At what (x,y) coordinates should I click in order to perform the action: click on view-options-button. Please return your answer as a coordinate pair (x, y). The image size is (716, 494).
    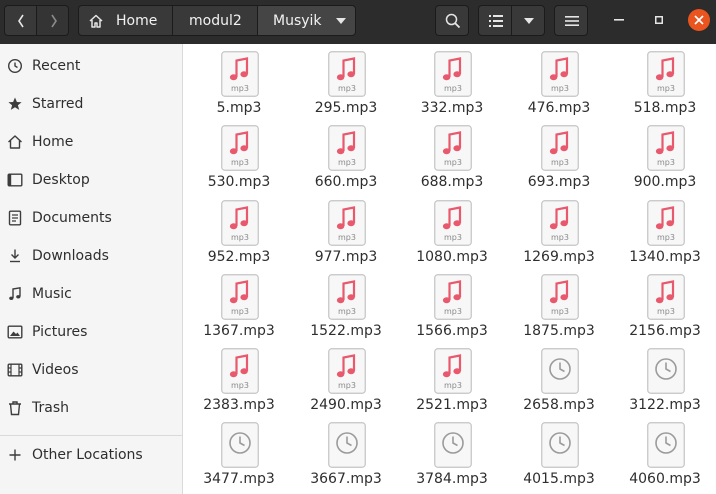
    Looking at the image, I should click on (528, 20).